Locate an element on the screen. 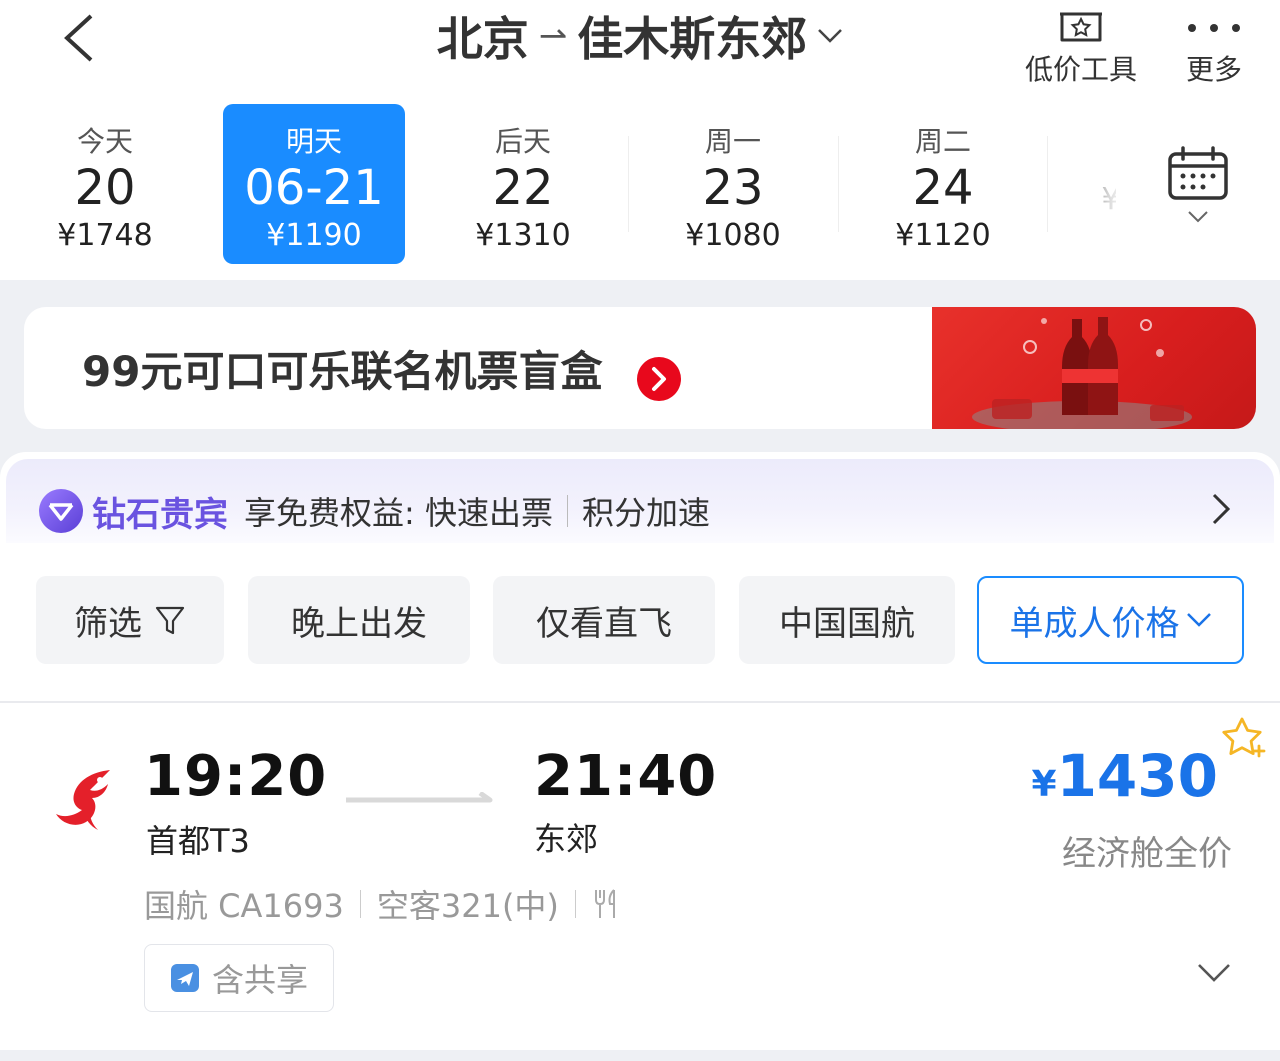  filter-funnel-icon is located at coordinates (170, 620).